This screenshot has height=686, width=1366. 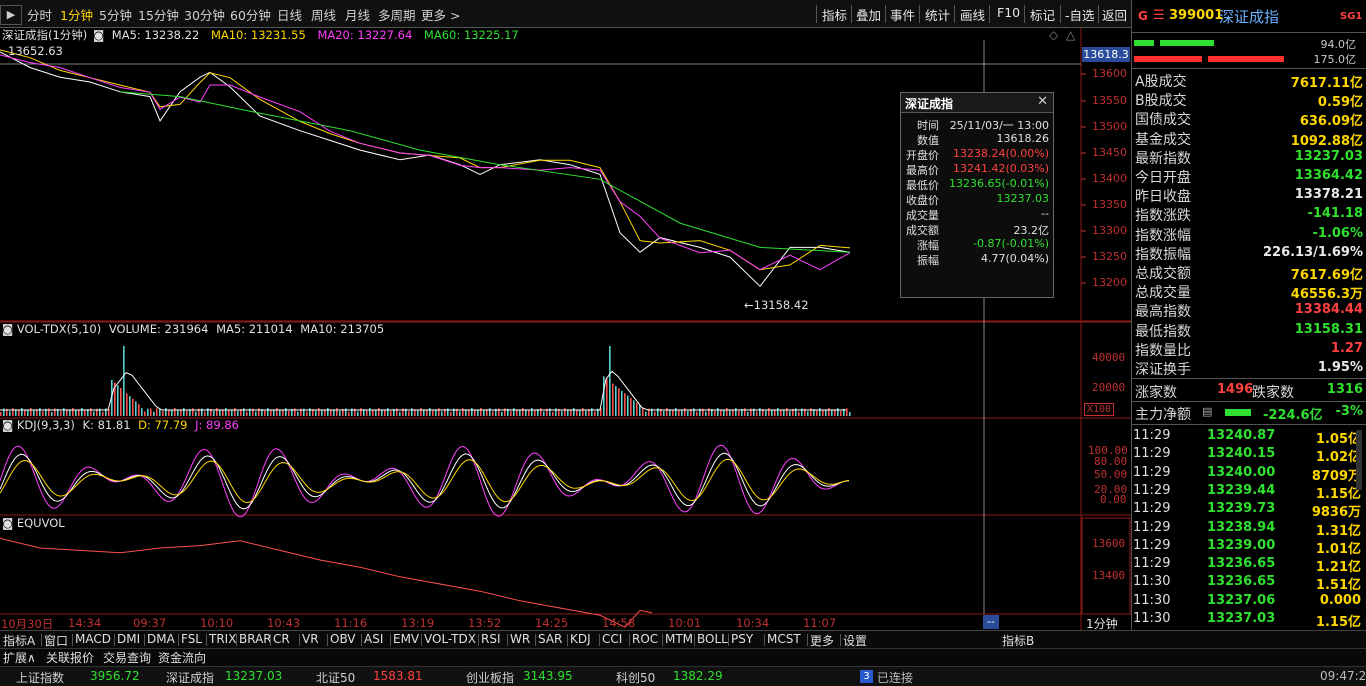 What do you see at coordinates (822, 640) in the screenshot?
I see `indicator-tab-24: 更多` at bounding box center [822, 640].